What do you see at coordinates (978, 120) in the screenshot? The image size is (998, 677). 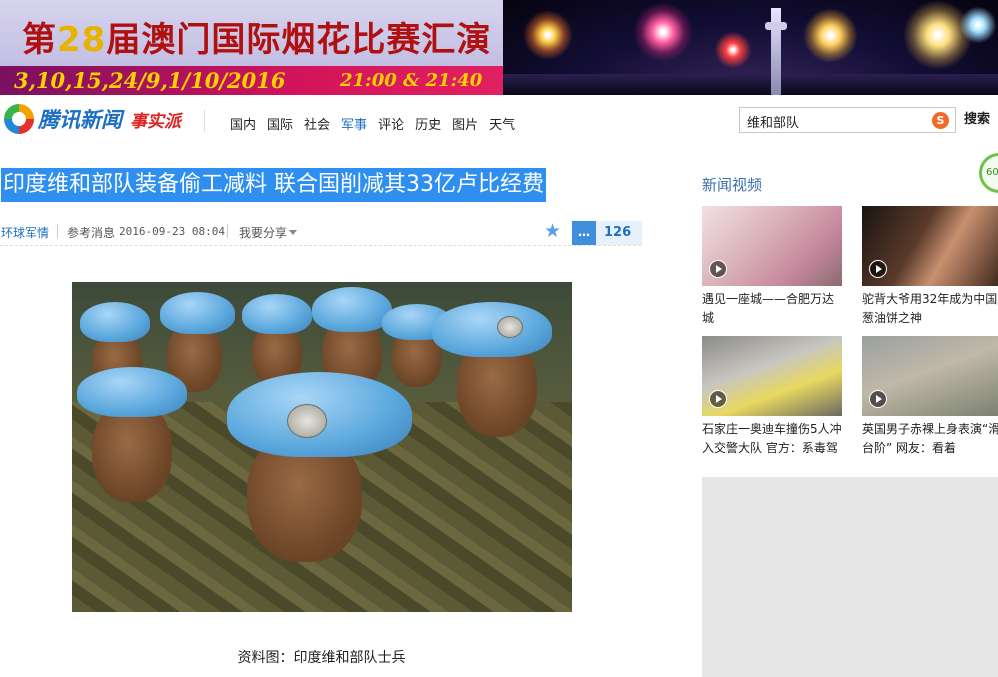 I see `search-button: 搜索` at bounding box center [978, 120].